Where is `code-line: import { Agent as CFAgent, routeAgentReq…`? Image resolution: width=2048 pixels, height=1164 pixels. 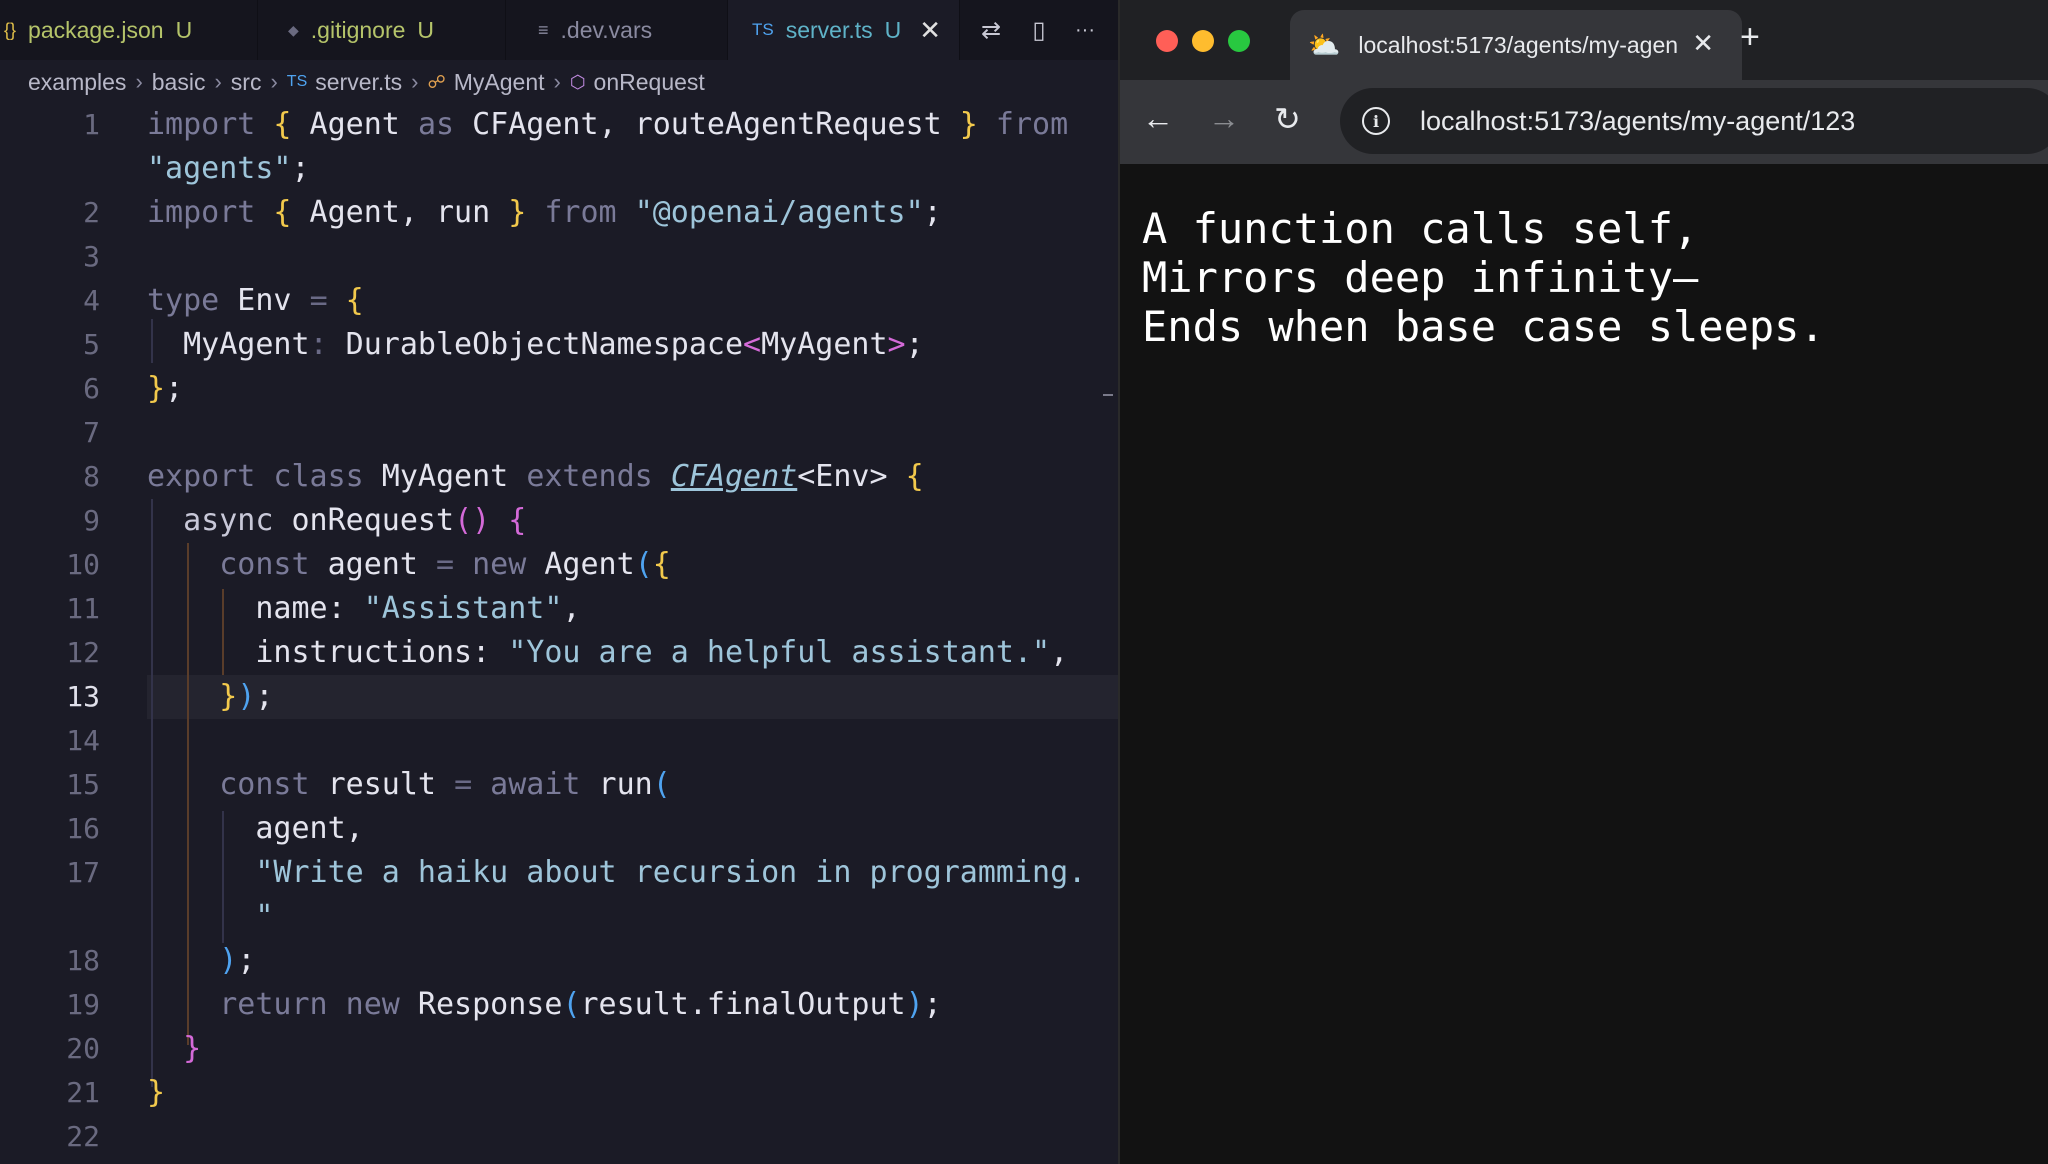 code-line: import { Agent as CFAgent, routeAgentReq… is located at coordinates (608, 124).